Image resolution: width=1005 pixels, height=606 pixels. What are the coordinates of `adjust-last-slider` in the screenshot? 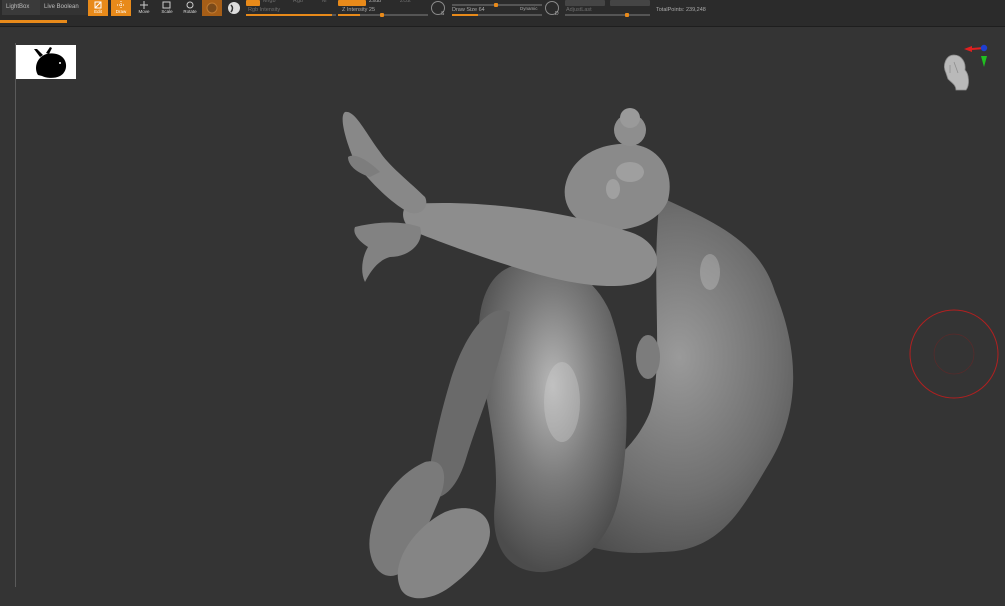 It's located at (607, 15).